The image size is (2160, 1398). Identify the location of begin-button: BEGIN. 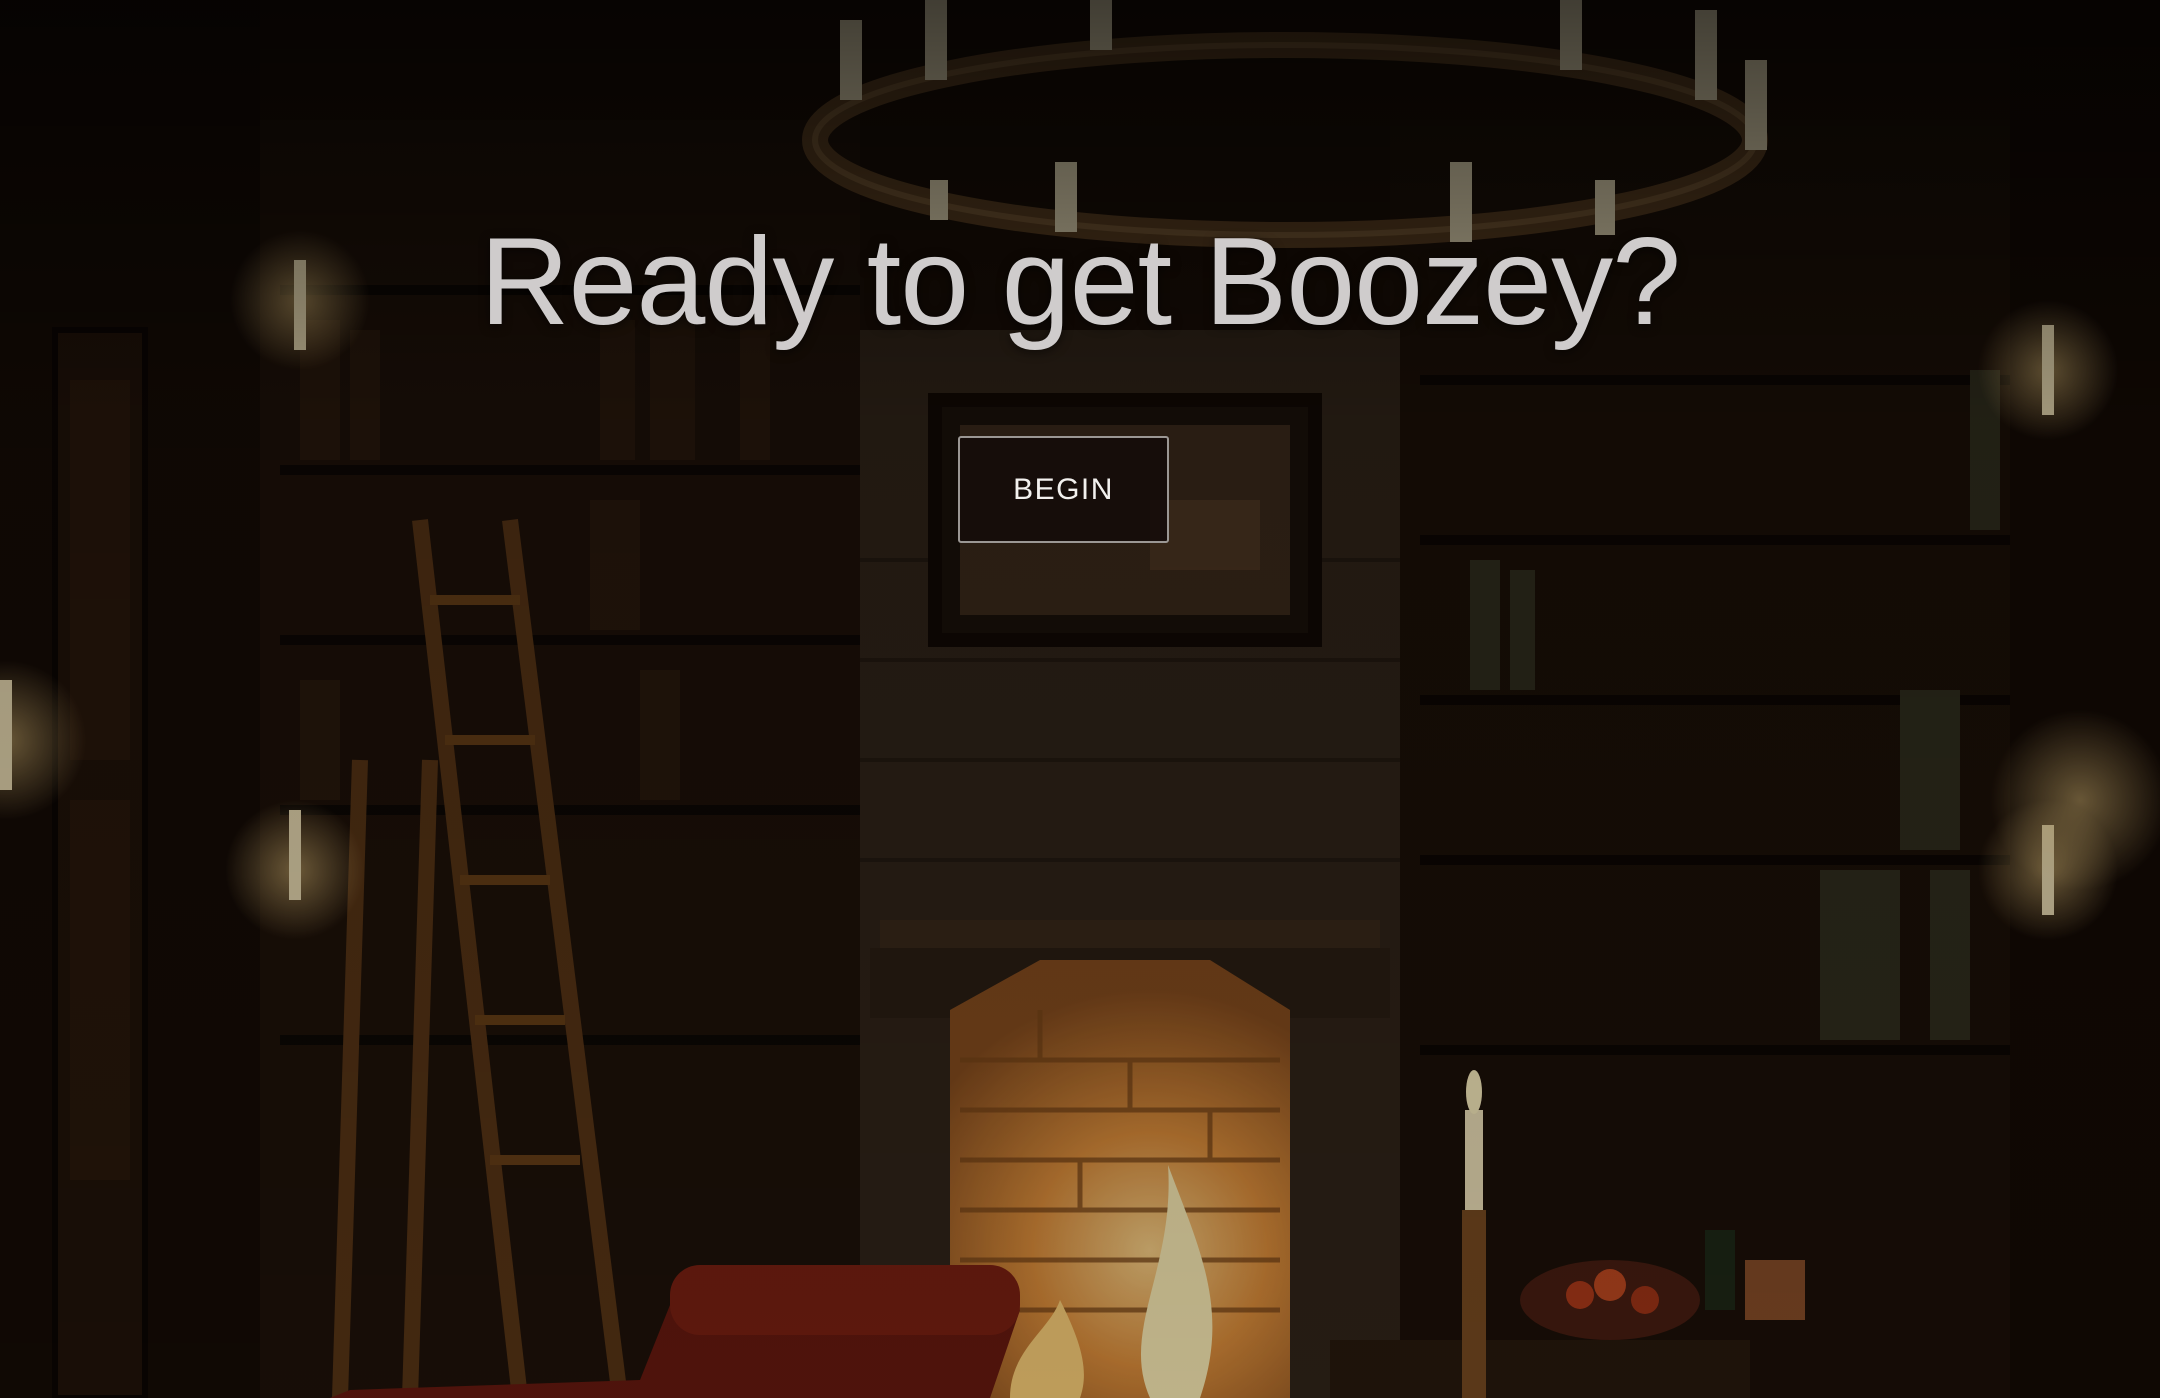
(1063, 489).